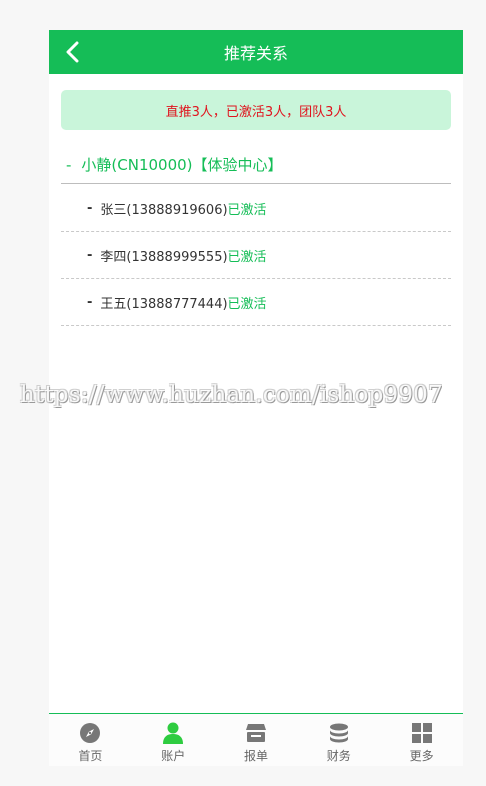  I want to click on child-member-name: 王五(13888777444), so click(164, 304).